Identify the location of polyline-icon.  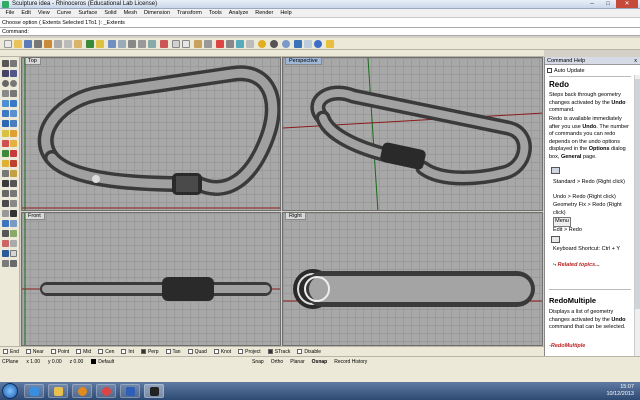
(5, 73).